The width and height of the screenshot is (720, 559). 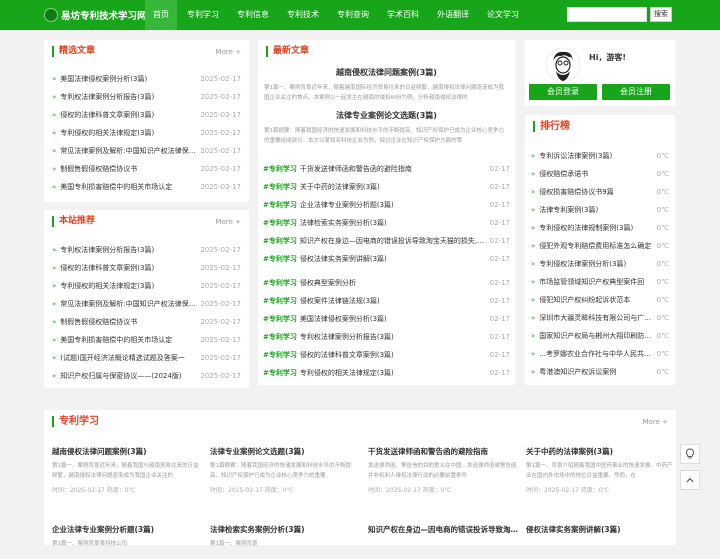 What do you see at coordinates (104, 16) in the screenshot?
I see `logo-text: 易坊专利技术学习网` at bounding box center [104, 16].